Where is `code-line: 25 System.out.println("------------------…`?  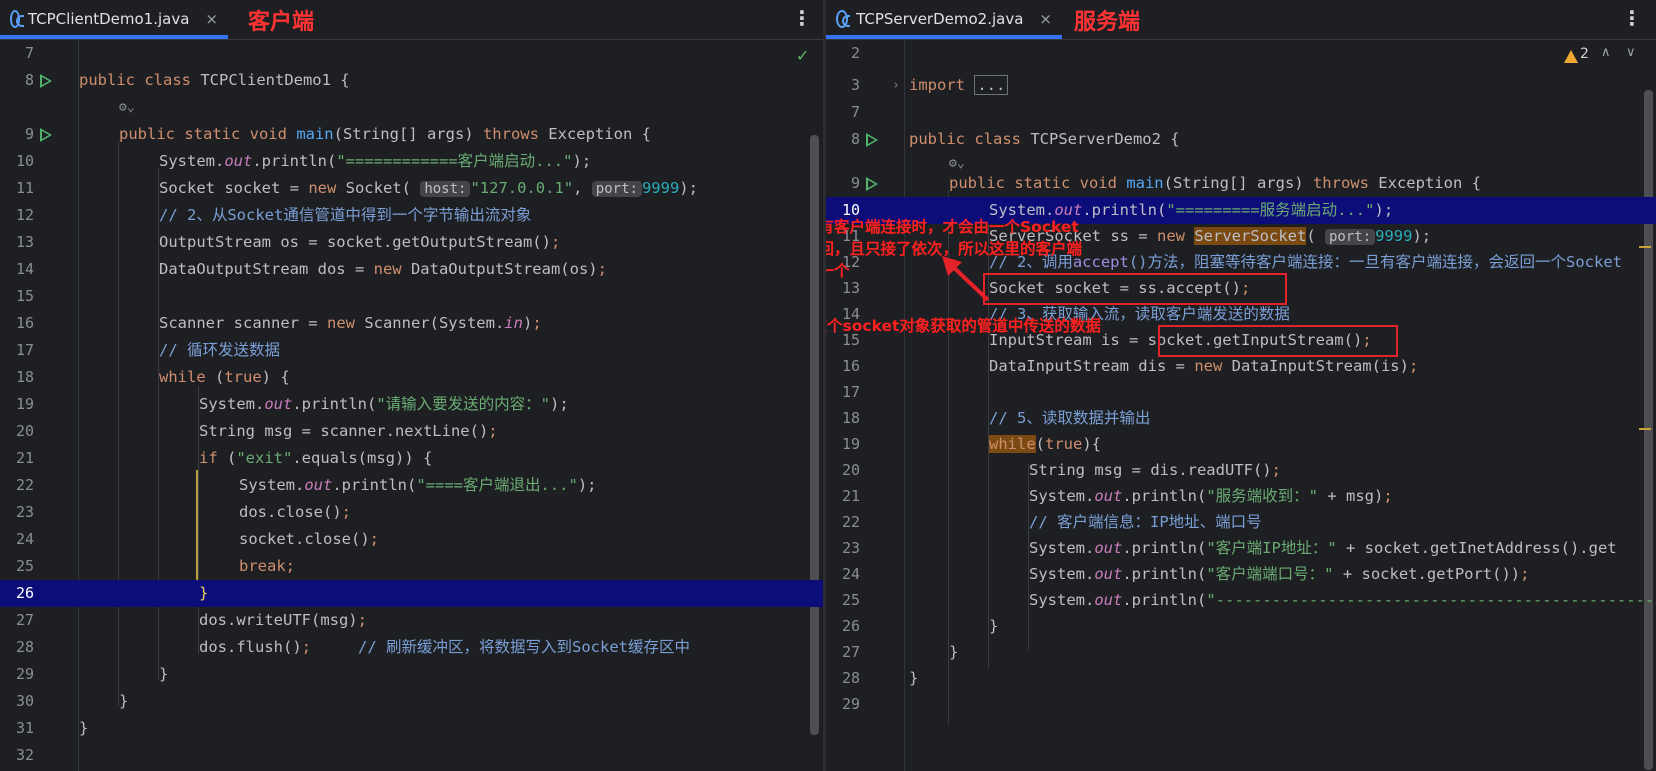
code-line: 25 System.out.println("------------------… is located at coordinates (1248, 600).